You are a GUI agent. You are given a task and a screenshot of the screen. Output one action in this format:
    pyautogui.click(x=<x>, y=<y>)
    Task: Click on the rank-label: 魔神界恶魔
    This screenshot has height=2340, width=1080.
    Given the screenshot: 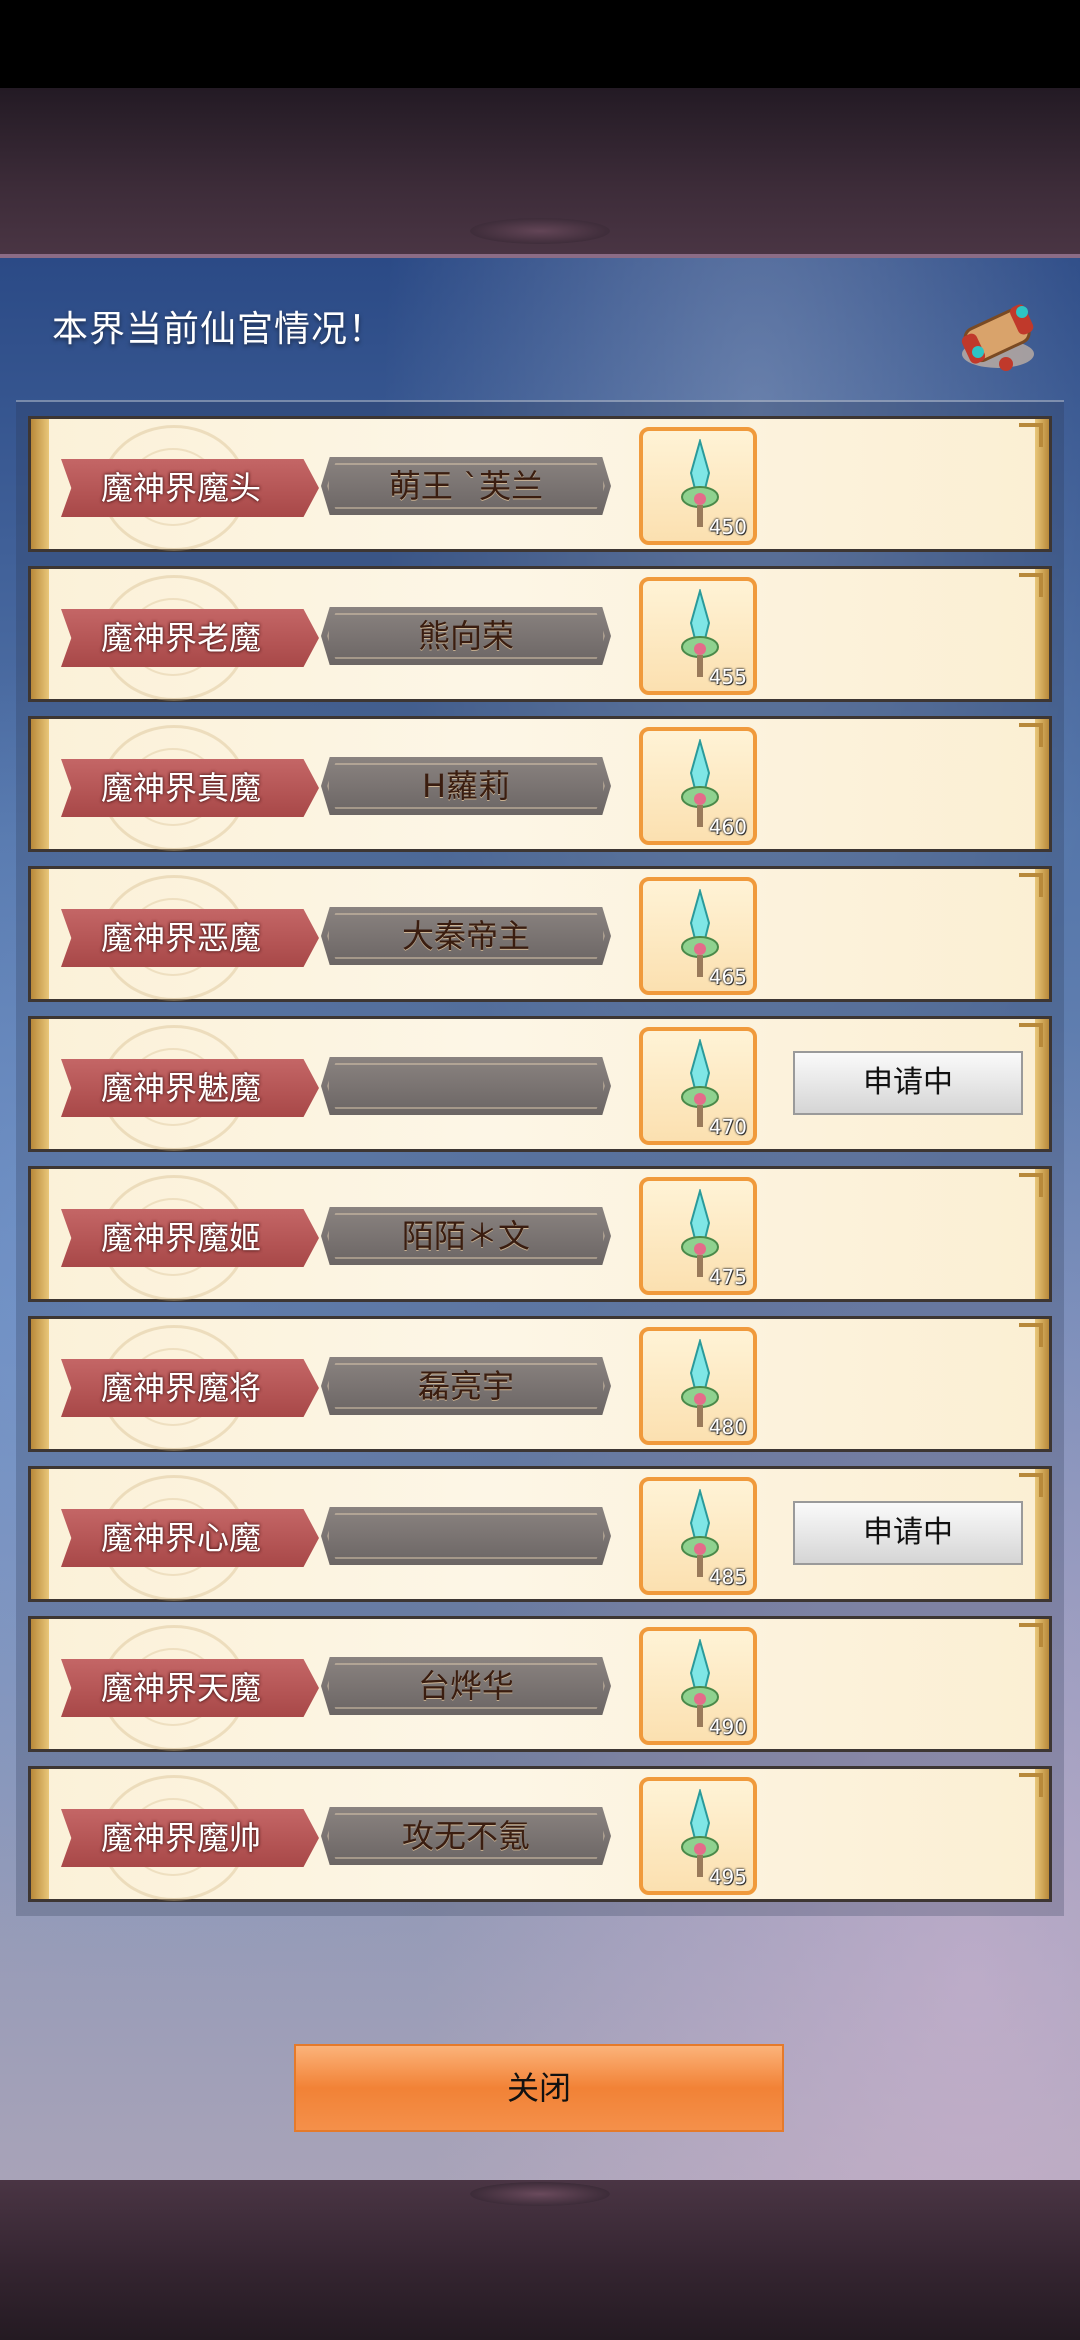 What is the action you would take?
    pyautogui.click(x=180, y=938)
    